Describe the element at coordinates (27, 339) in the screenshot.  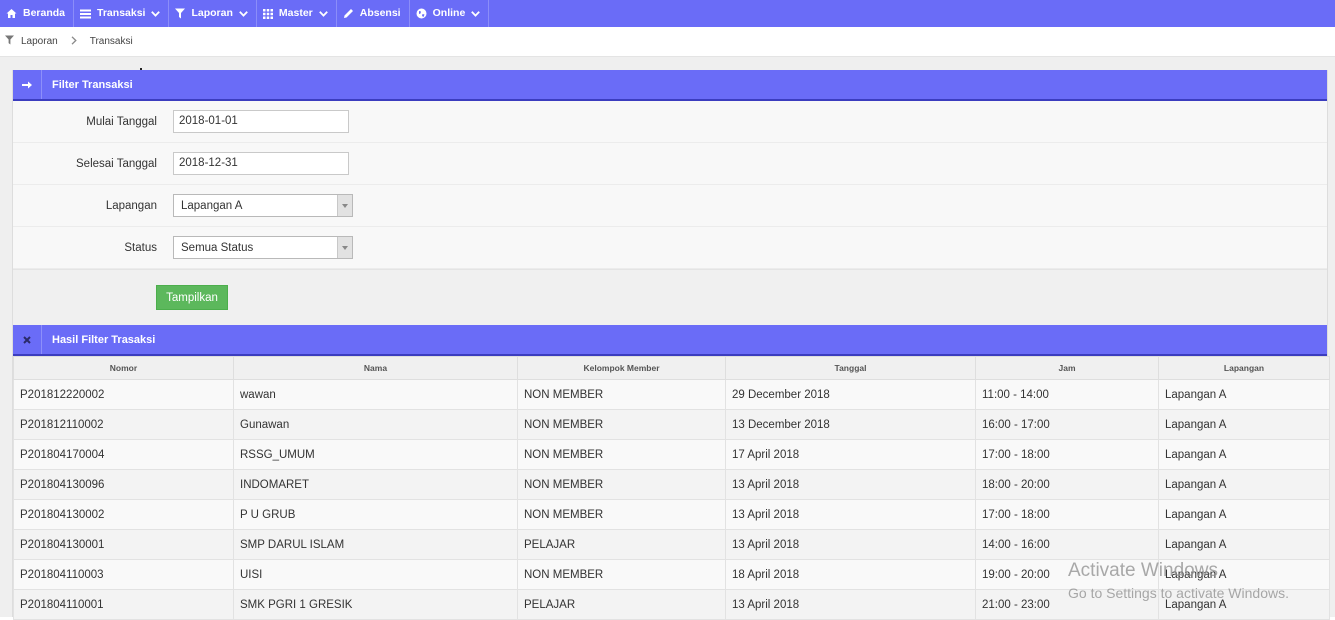
I see `close-icon` at that location.